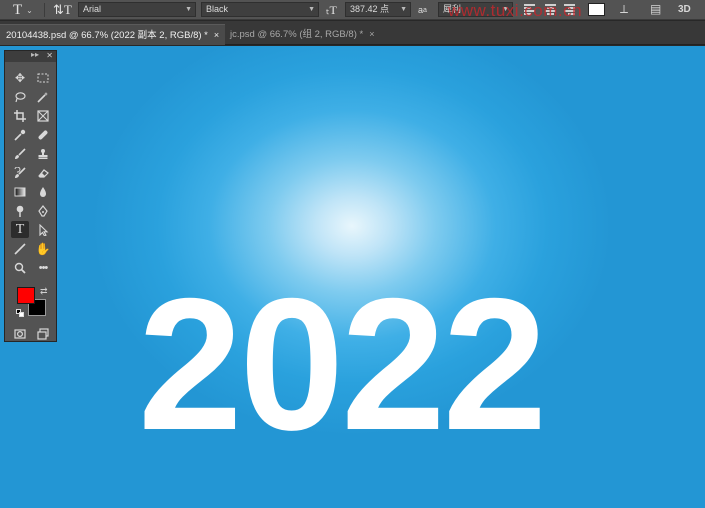 This screenshot has width=705, height=508. Describe the element at coordinates (20, 134) in the screenshot. I see `eyedropper-tool-icon` at that location.